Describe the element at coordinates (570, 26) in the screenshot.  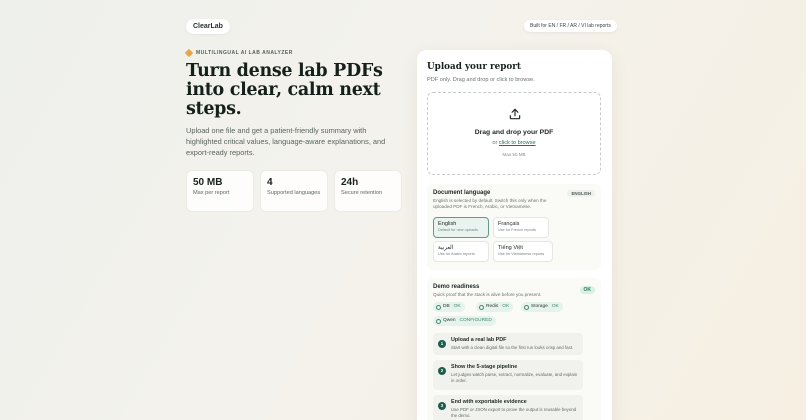
I see `built-for-badge: Built for EN / FR / AR / VI lab reports` at that location.